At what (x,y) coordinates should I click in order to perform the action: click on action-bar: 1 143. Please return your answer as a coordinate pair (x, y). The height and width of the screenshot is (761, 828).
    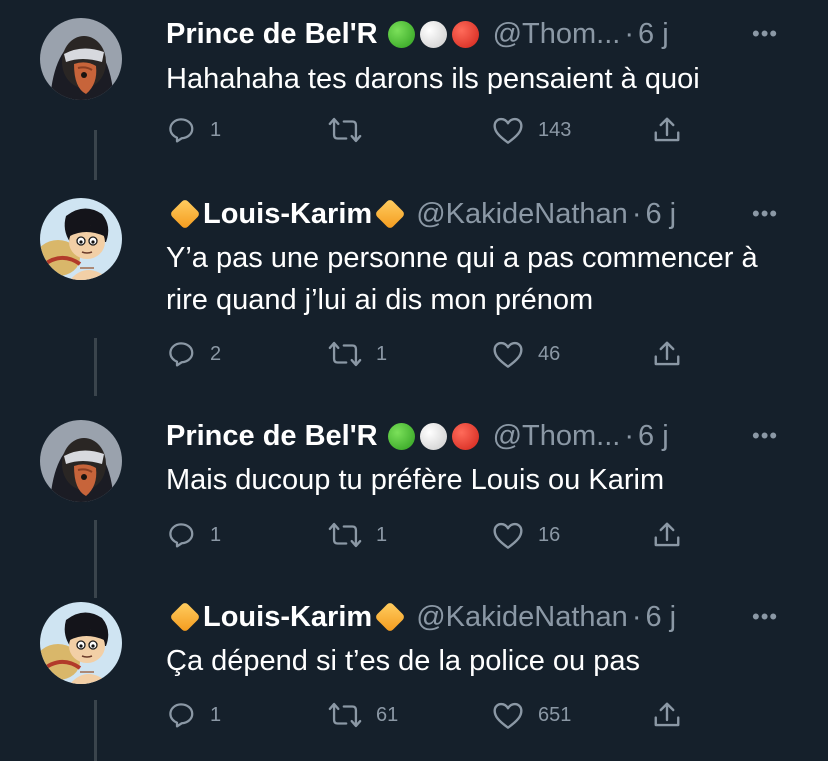
    Looking at the image, I should click on (431, 130).